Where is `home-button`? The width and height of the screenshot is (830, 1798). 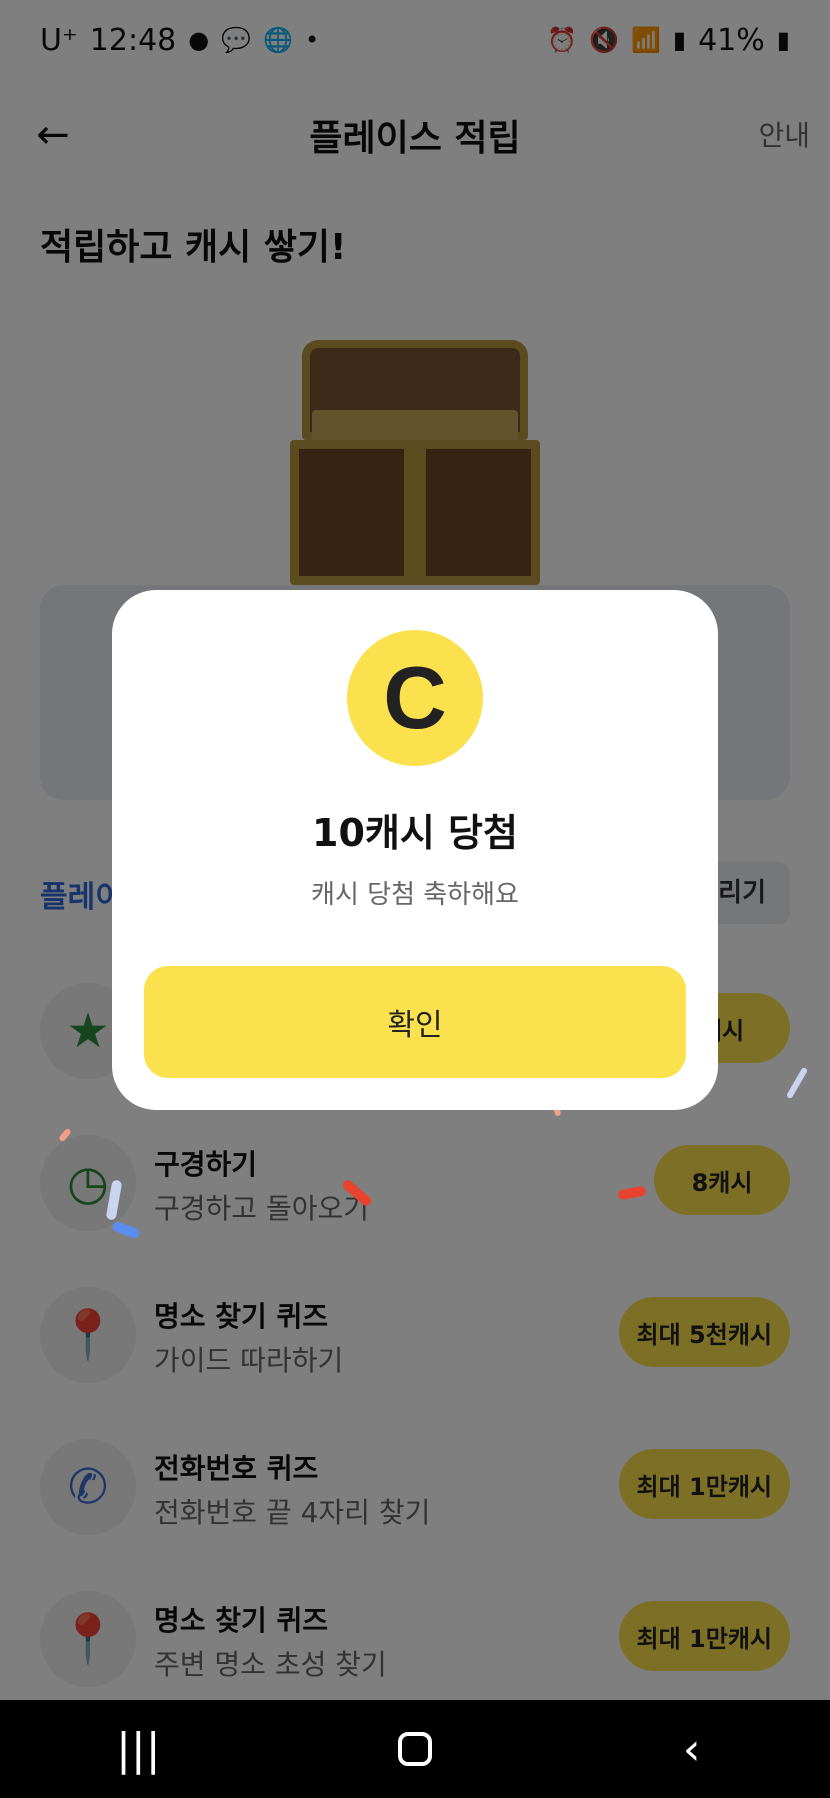
home-button is located at coordinates (415, 1749).